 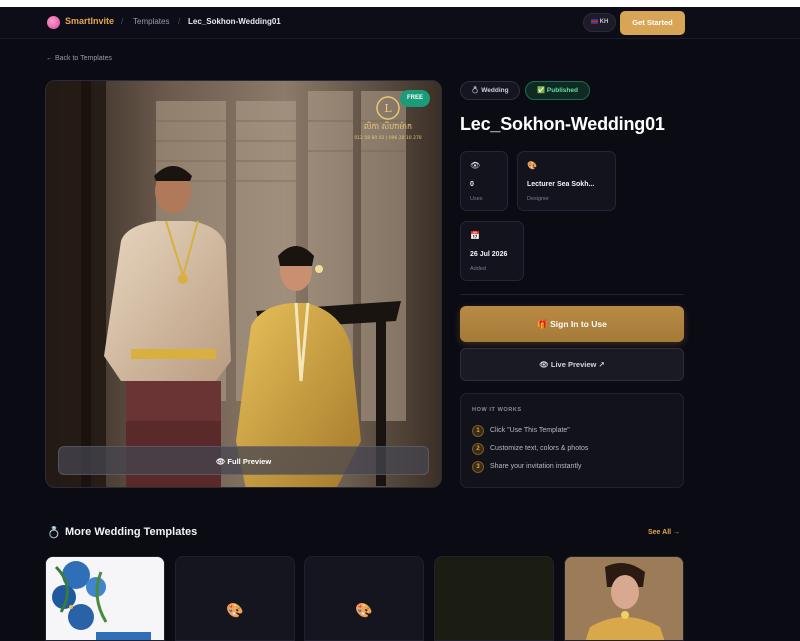 What do you see at coordinates (131, 532) in the screenshot?
I see `section-title: More Wedding Templates` at bounding box center [131, 532].